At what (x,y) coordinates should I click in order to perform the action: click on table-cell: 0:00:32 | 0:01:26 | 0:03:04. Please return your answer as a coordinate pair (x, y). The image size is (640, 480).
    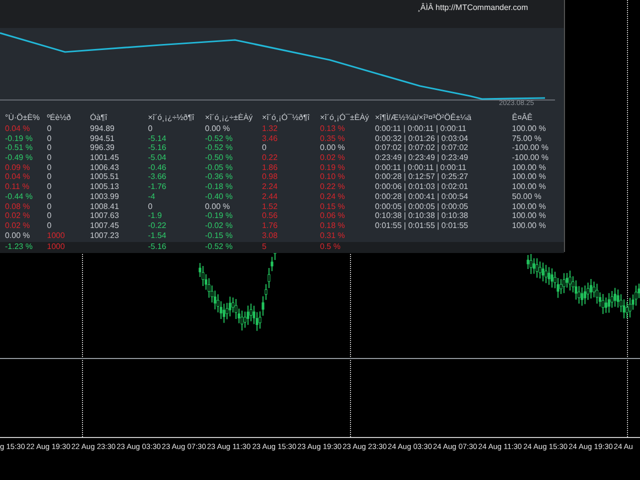
    Looking at the image, I should click on (421, 139).